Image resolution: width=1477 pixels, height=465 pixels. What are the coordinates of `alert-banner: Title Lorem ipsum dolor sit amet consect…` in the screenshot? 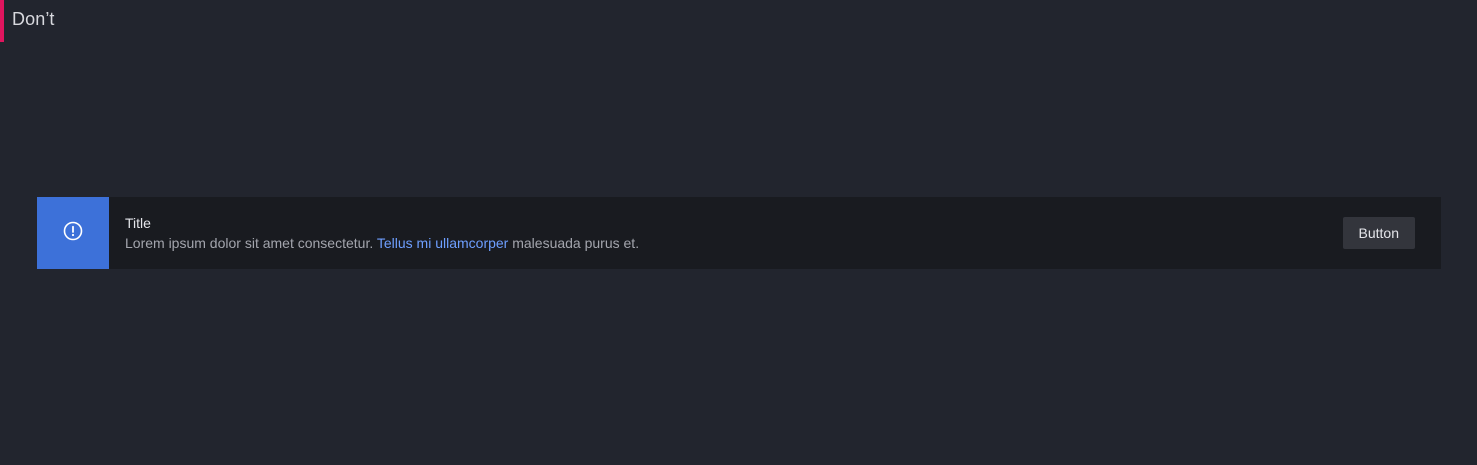 It's located at (739, 233).